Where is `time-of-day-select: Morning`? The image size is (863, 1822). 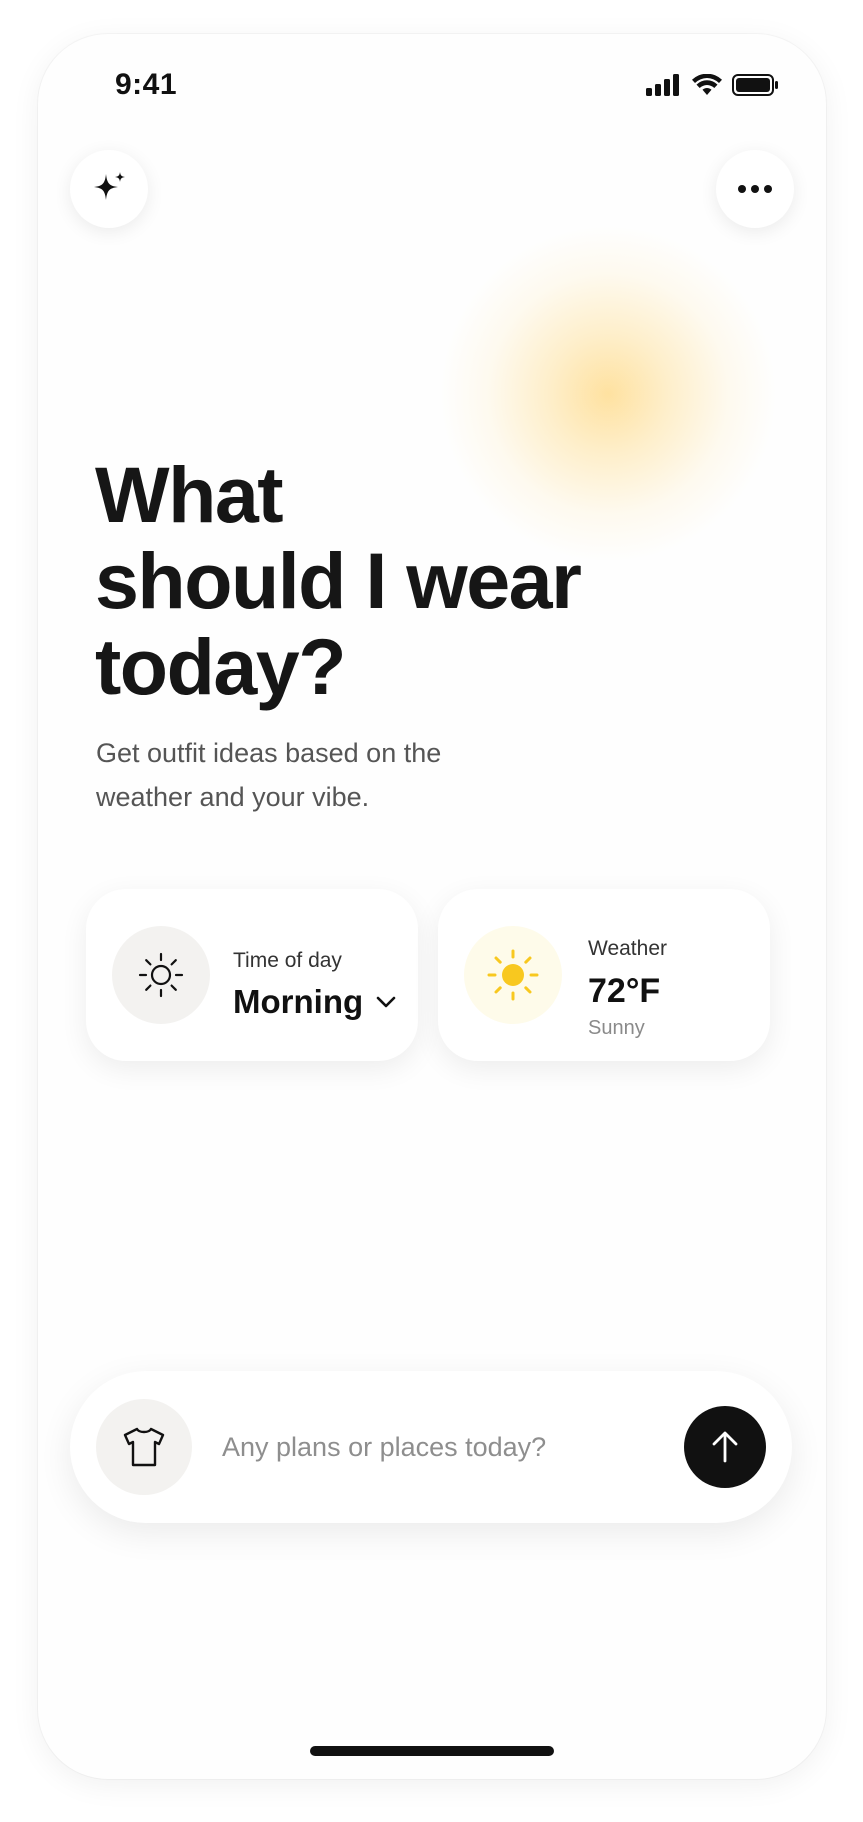 time-of-day-select: Morning is located at coordinates (315, 1002).